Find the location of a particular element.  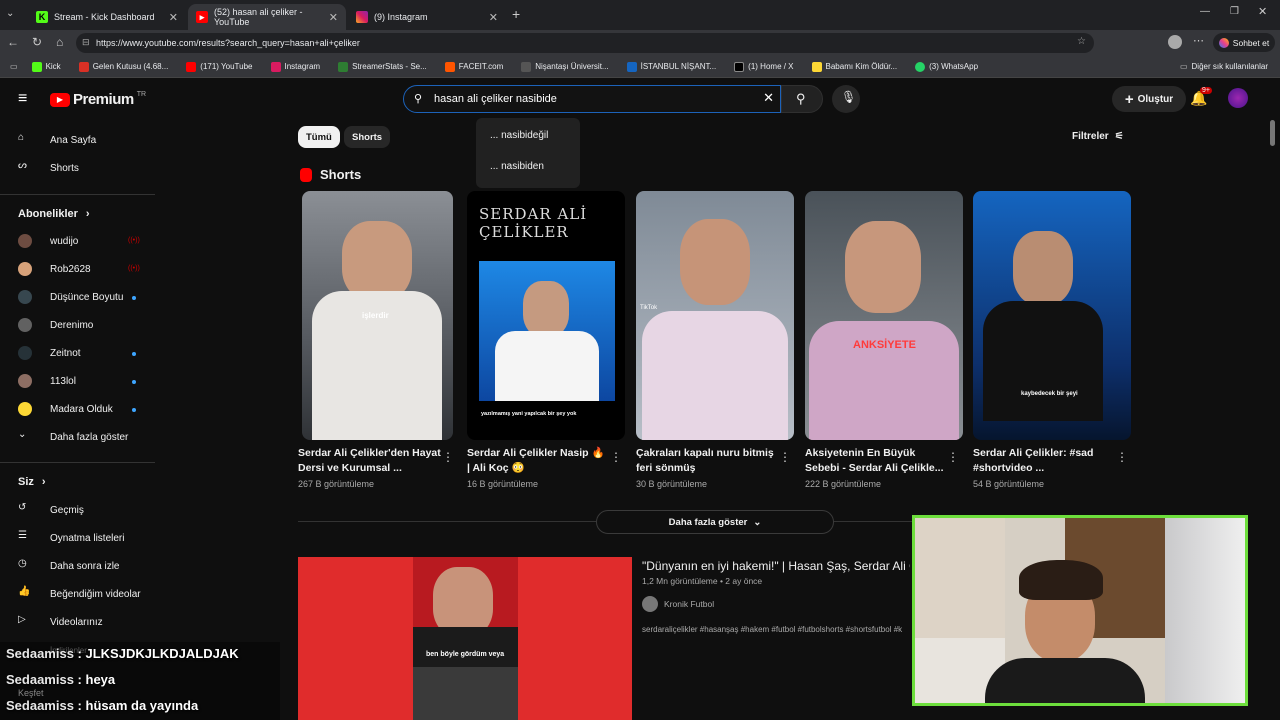

sidebar-item-zeitnot: Zeitnot is located at coordinates (49, 353).